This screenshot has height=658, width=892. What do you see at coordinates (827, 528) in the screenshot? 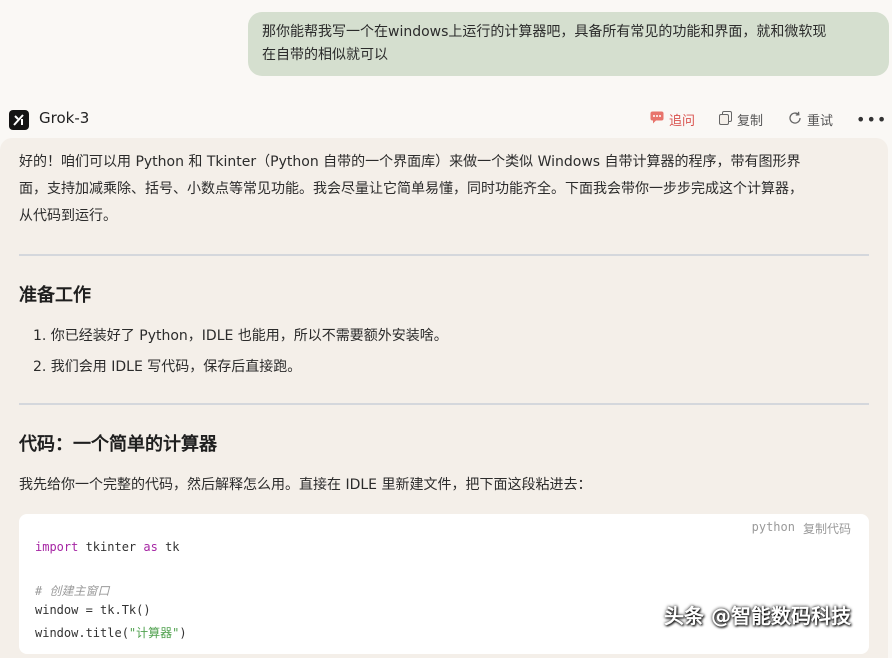
I see `copy-code-button: 复制代码` at bounding box center [827, 528].